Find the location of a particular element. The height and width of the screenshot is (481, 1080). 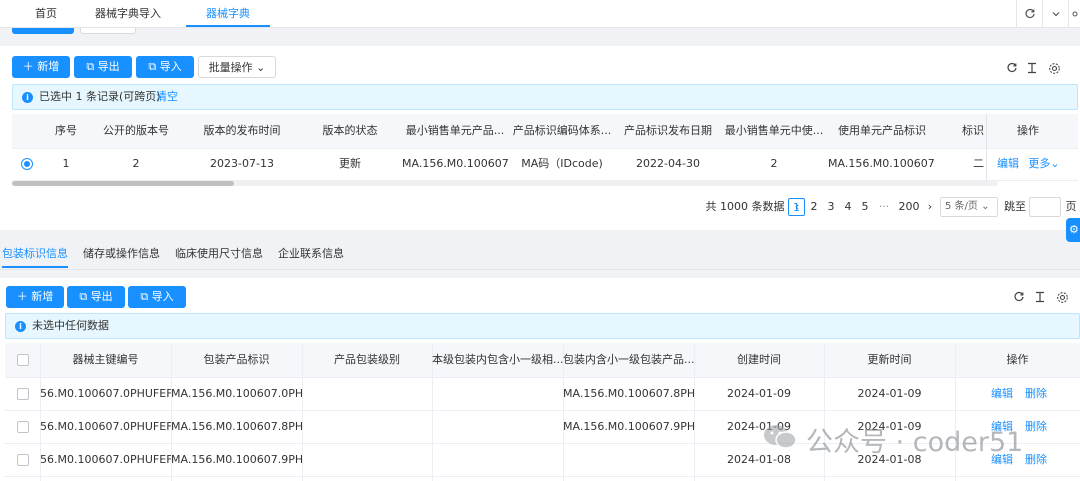

subtab-package-id: 包装标识信息 is located at coordinates (35, 254).